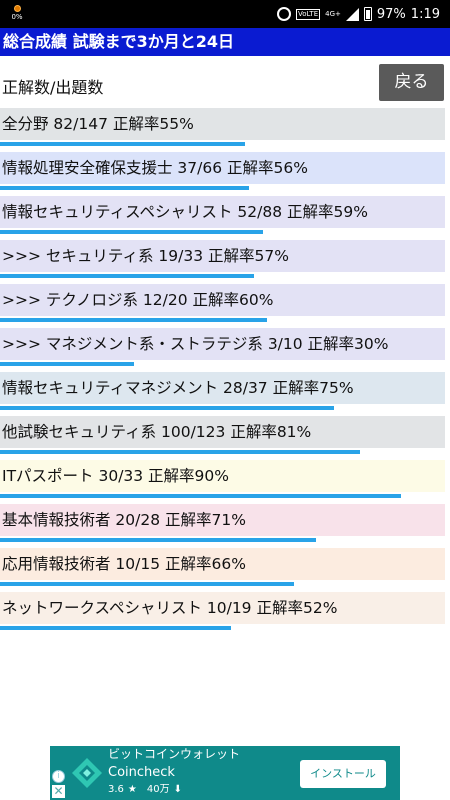  I want to click on data-usage-text: 0%, so click(17, 17).